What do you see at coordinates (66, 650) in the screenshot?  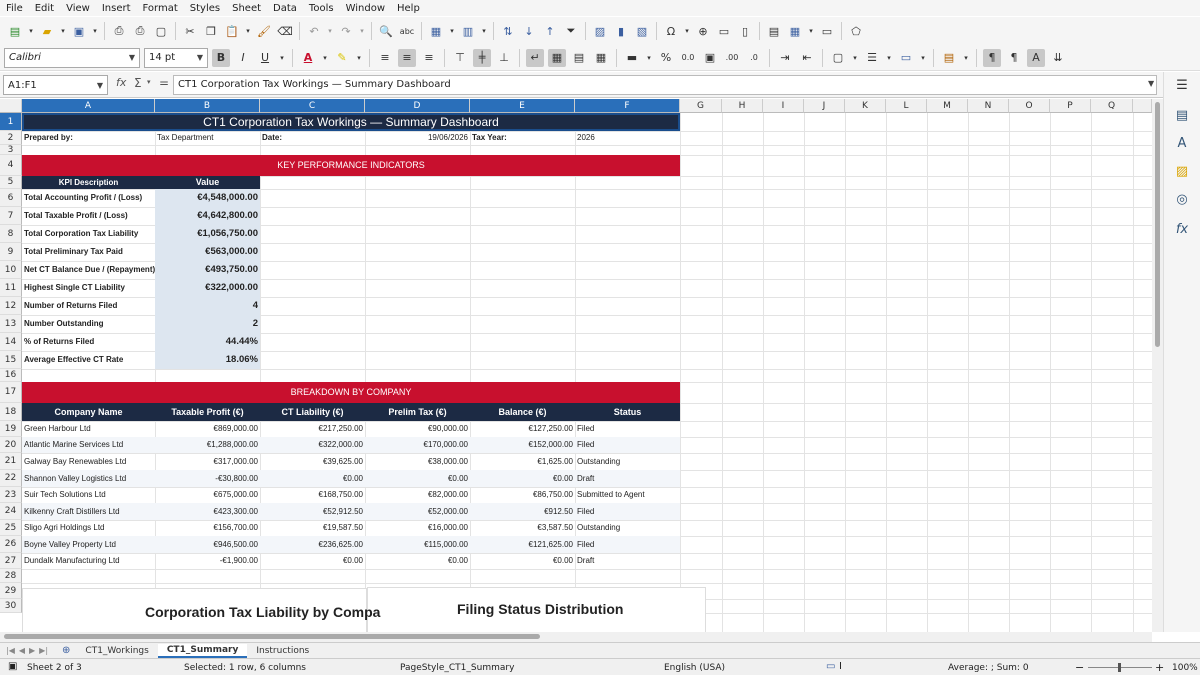 I see `add-sheet-icon: ⊕` at bounding box center [66, 650].